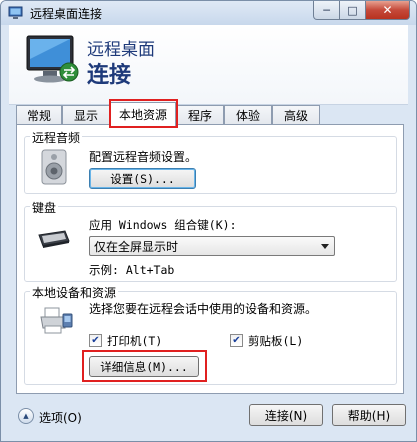 The height and width of the screenshot is (442, 417). What do you see at coordinates (248, 115) in the screenshot?
I see `tab-experience: 体验` at bounding box center [248, 115].